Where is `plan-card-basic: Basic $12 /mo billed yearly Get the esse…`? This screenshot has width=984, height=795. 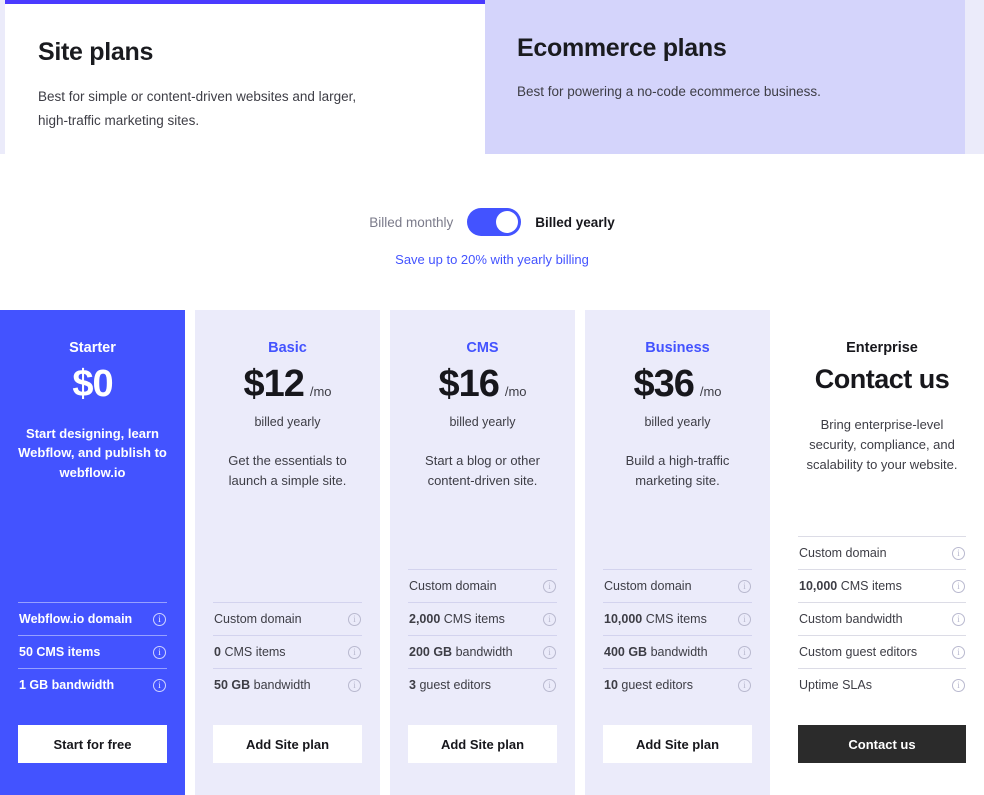
plan-card-basic: Basic $12 /mo billed yearly Get the esse… is located at coordinates (287, 552).